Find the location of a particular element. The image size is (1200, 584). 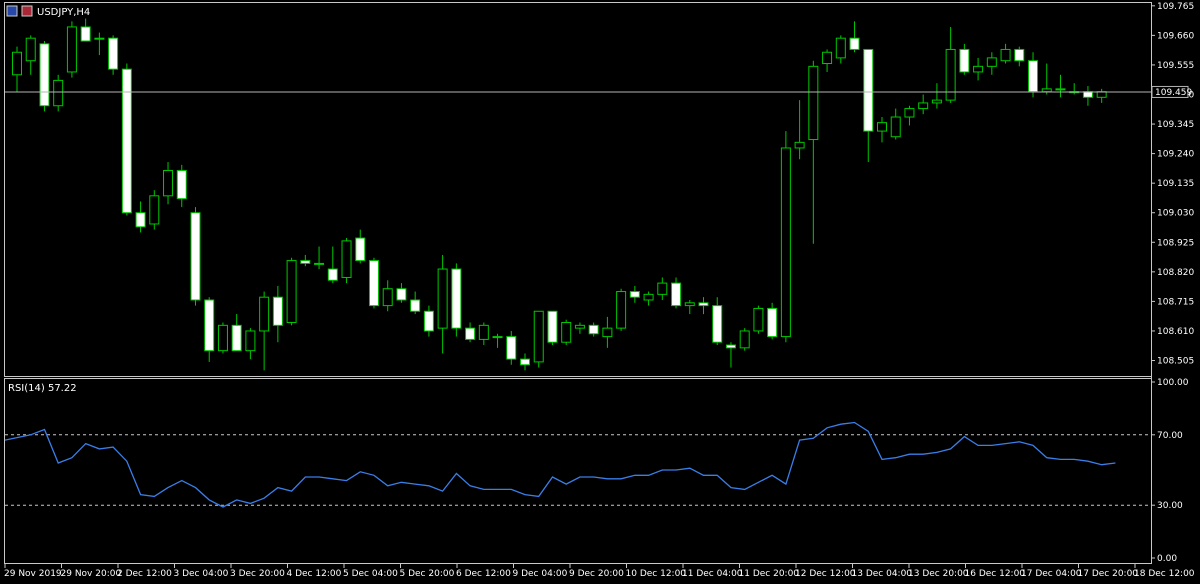

time-axis-label: 9 Dec 04:00 is located at coordinates (540, 574).